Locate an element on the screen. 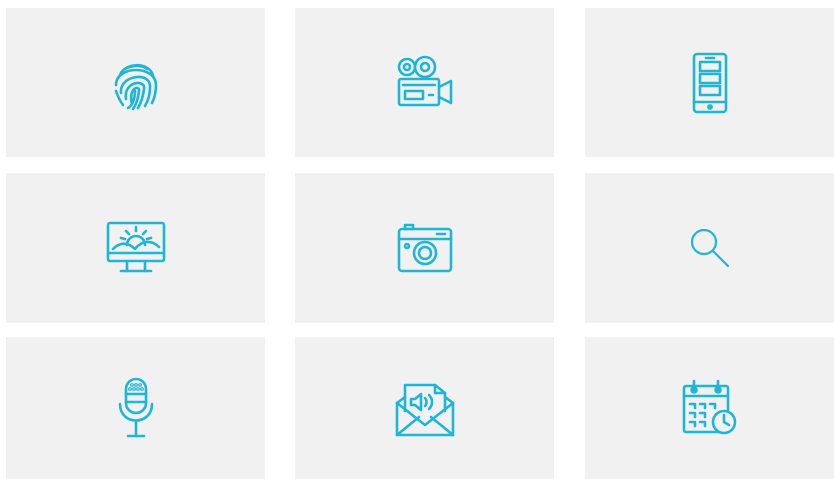 Image resolution: width=834 pixels, height=479 pixels. audio-message-envelope-icon is located at coordinates (424, 410).